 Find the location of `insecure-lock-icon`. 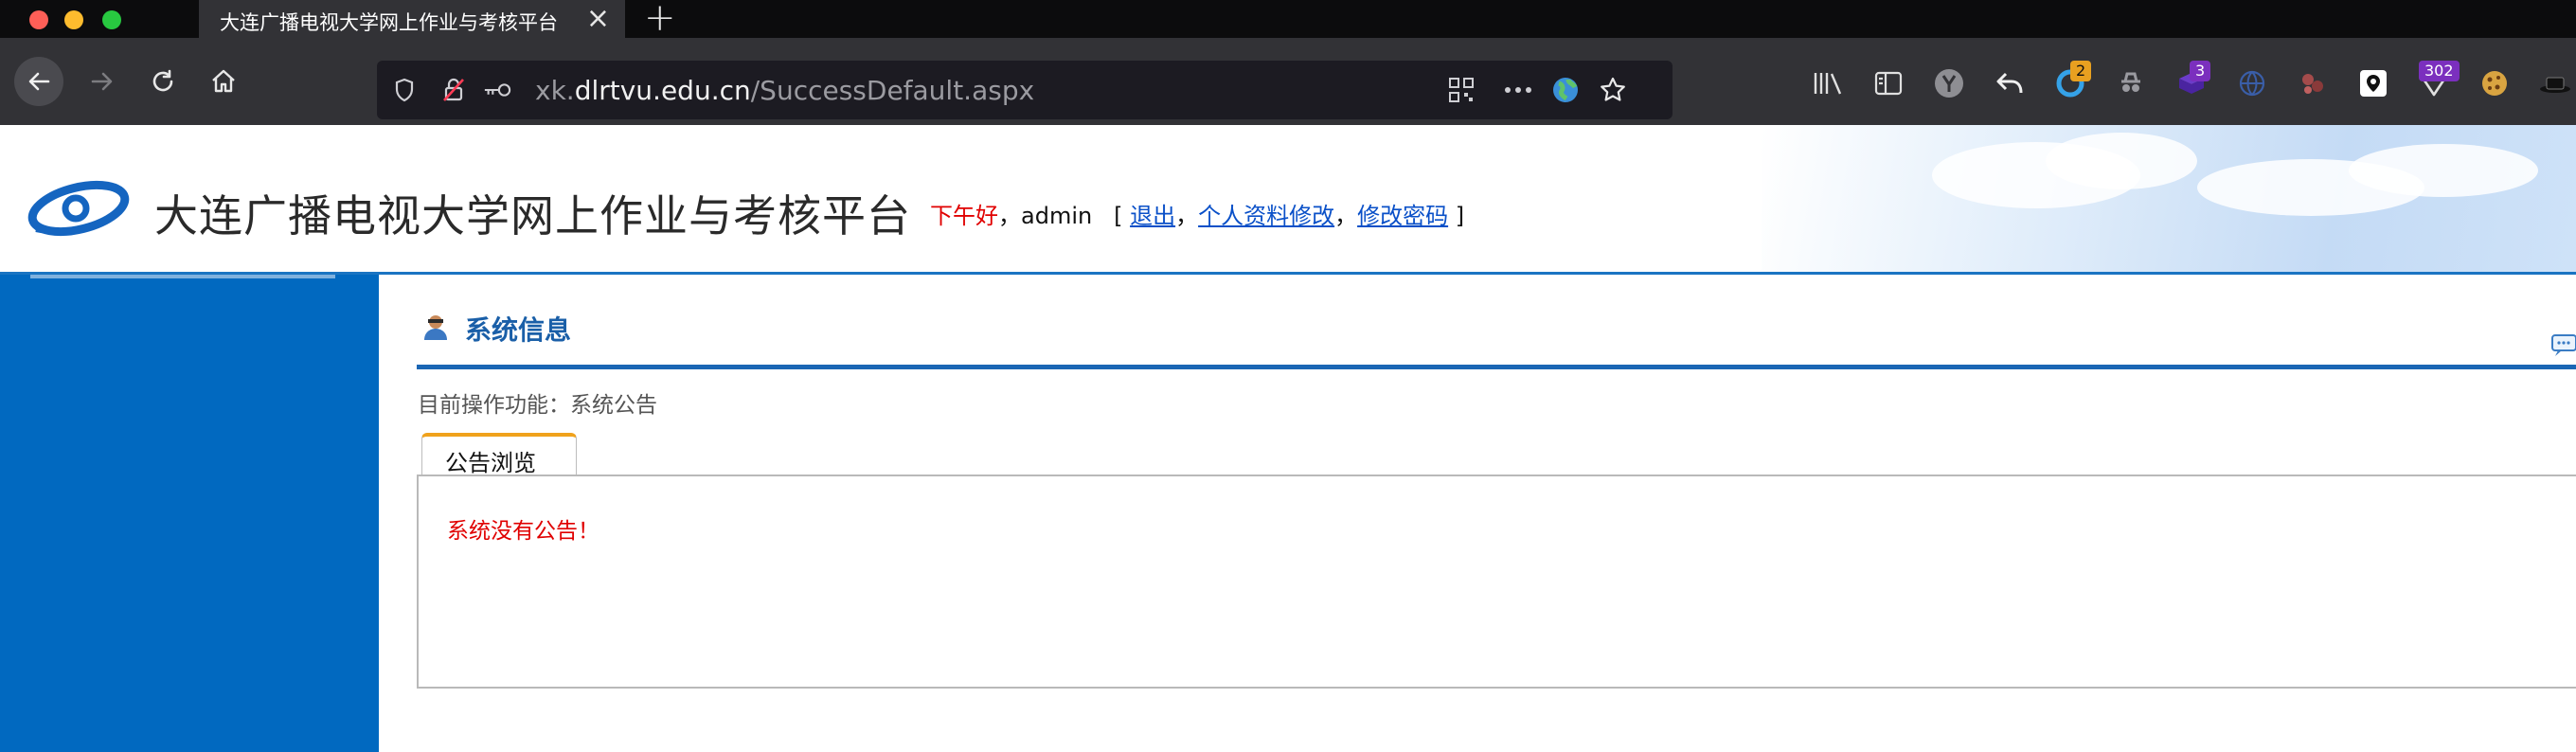

insecure-lock-icon is located at coordinates (453, 90).